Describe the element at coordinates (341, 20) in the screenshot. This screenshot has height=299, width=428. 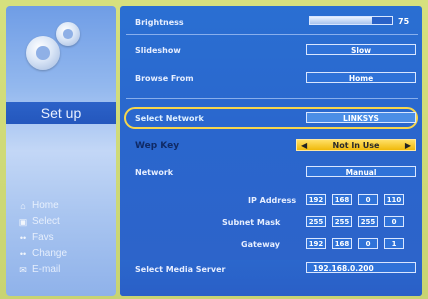
I see `brightness-slider-fill` at that location.